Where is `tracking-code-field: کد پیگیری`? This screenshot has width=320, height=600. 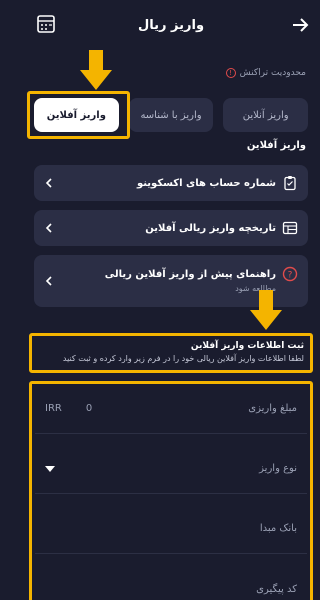 tracking-code-field: کد پیگیری is located at coordinates (171, 582).